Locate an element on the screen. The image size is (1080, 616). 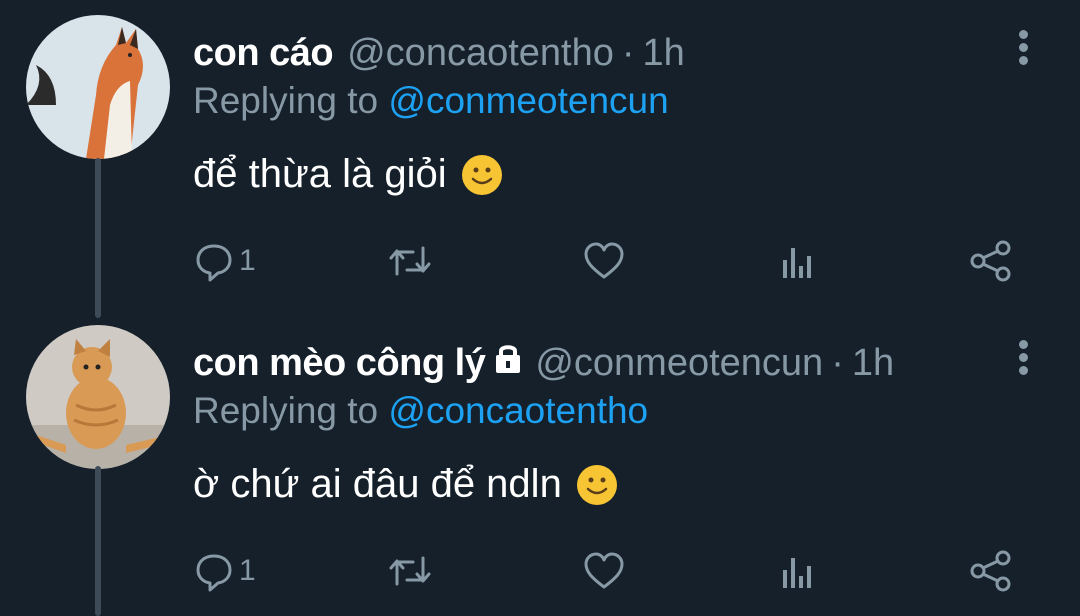
tweet-header: con cáo @concaotentho · 1h is located at coordinates (439, 53).